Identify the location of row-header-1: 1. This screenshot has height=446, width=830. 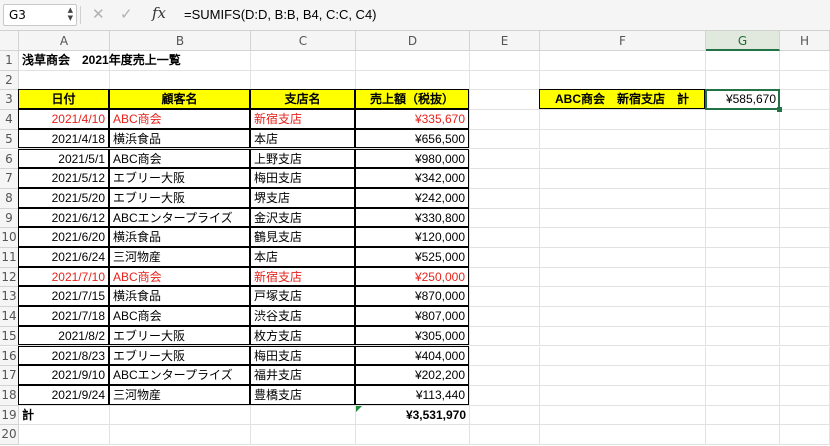
(9, 61).